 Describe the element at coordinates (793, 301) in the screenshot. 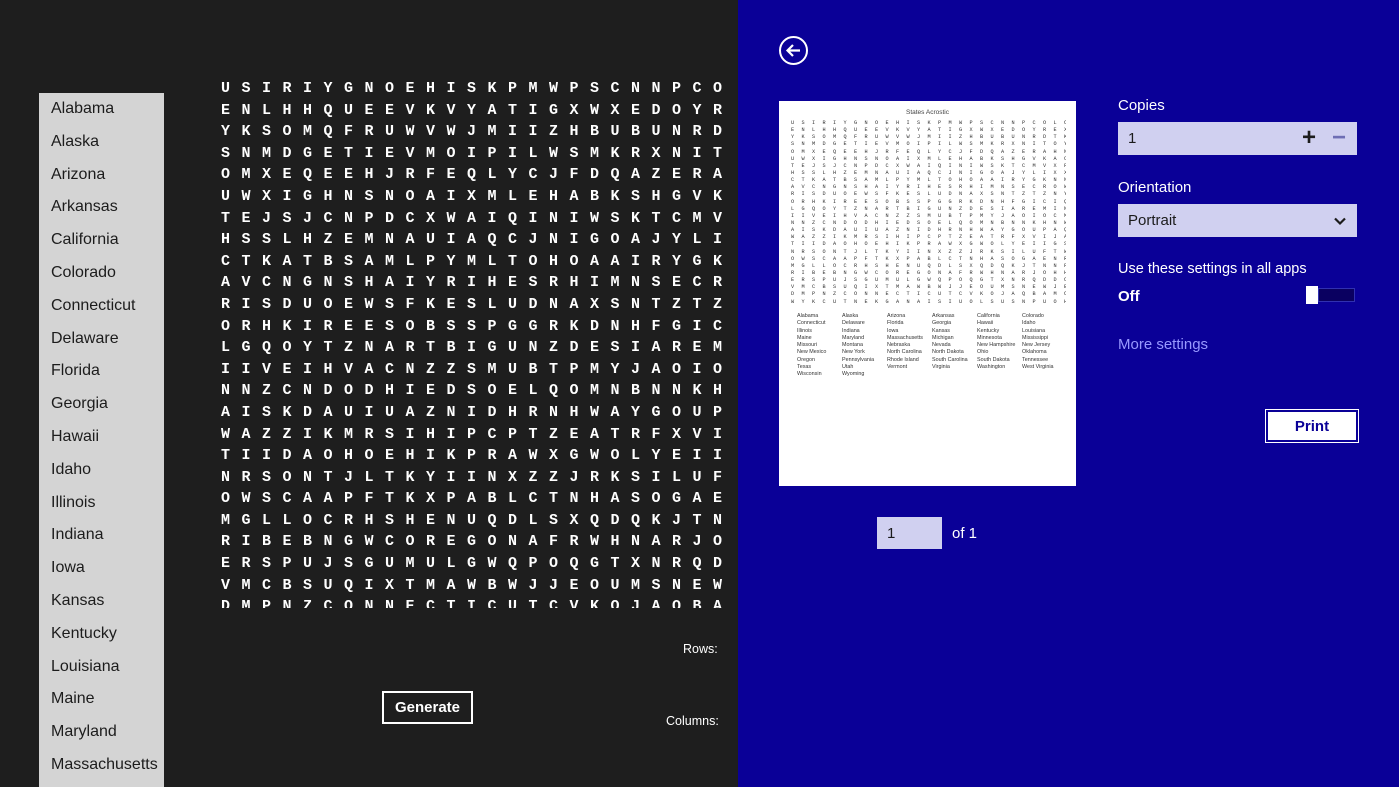

I see `preview-grid-letter: W` at that location.